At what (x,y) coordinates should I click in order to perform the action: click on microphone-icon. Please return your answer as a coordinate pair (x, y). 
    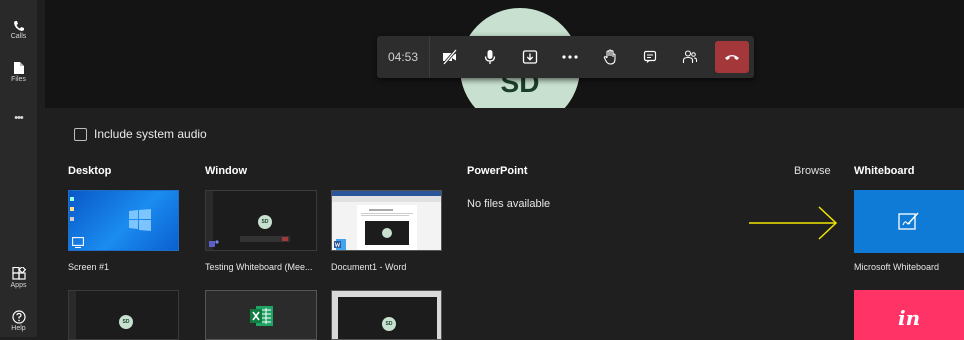
    Looking at the image, I should click on (490, 57).